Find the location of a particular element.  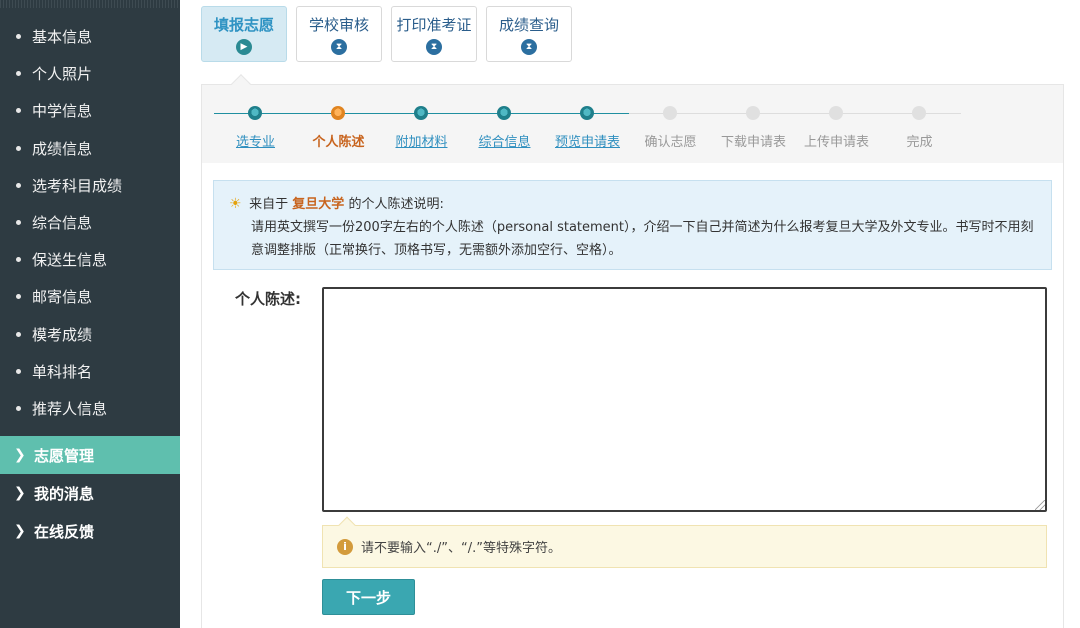

sidebar-texture is located at coordinates (90, 4).